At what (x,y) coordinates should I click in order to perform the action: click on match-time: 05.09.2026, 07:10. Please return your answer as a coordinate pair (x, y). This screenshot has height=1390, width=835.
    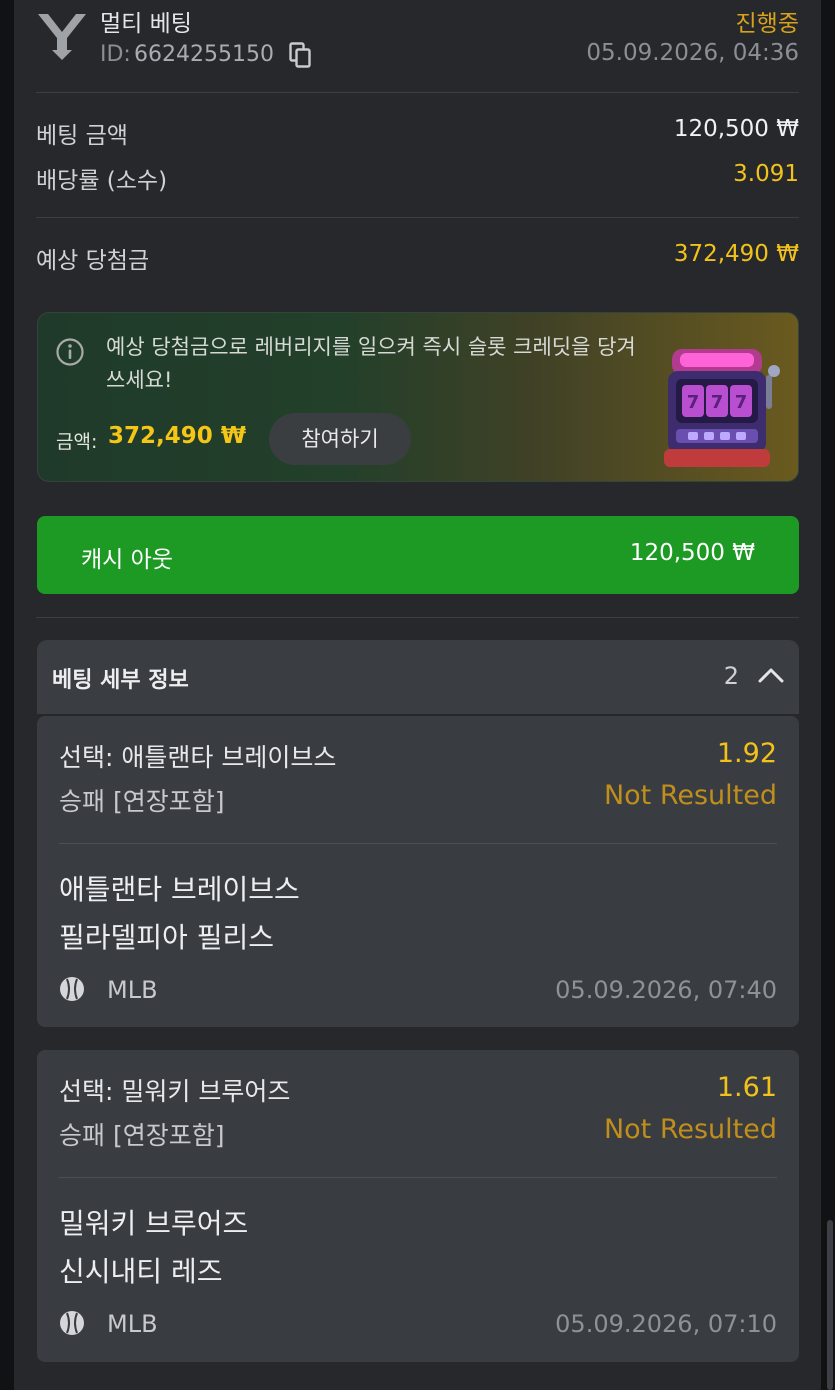
    Looking at the image, I should click on (666, 1324).